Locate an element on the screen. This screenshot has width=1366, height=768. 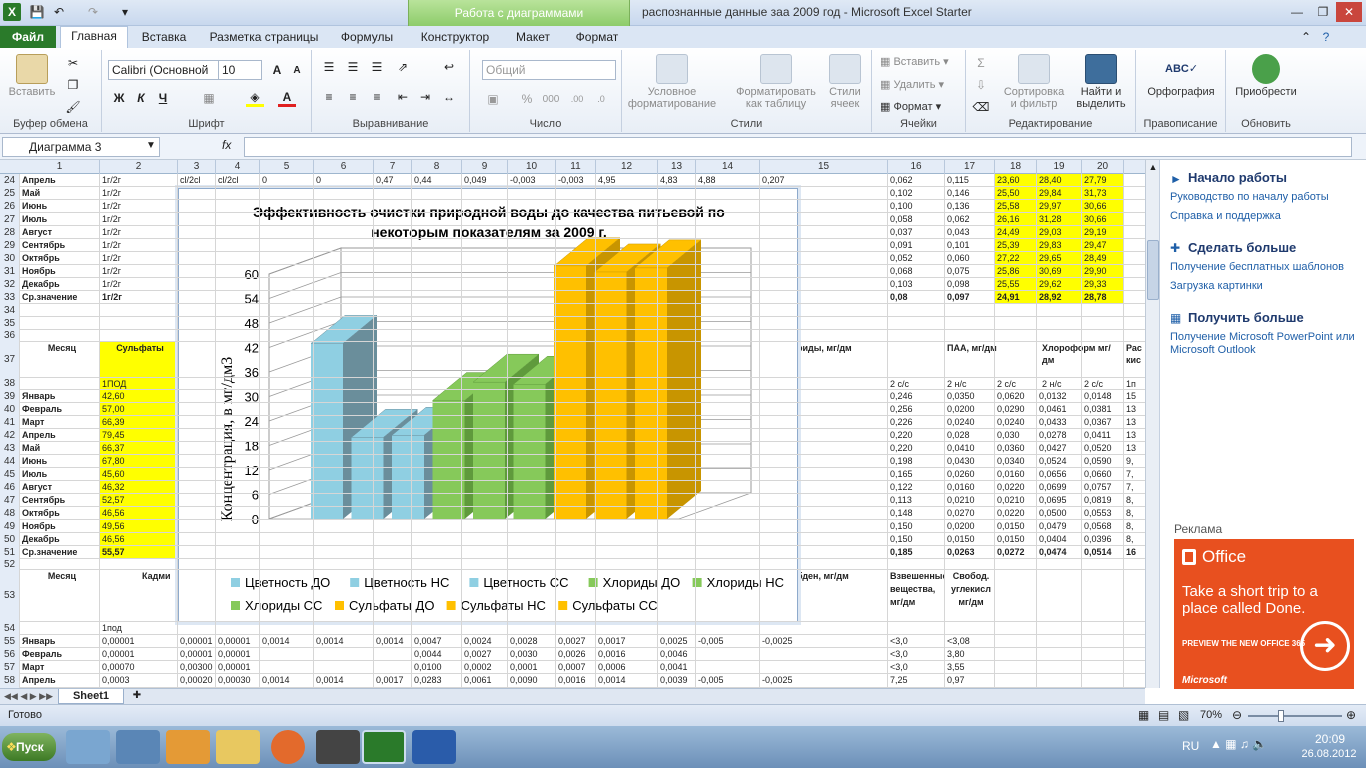
header-month-2: Месяц is located at coordinates (61, 576).